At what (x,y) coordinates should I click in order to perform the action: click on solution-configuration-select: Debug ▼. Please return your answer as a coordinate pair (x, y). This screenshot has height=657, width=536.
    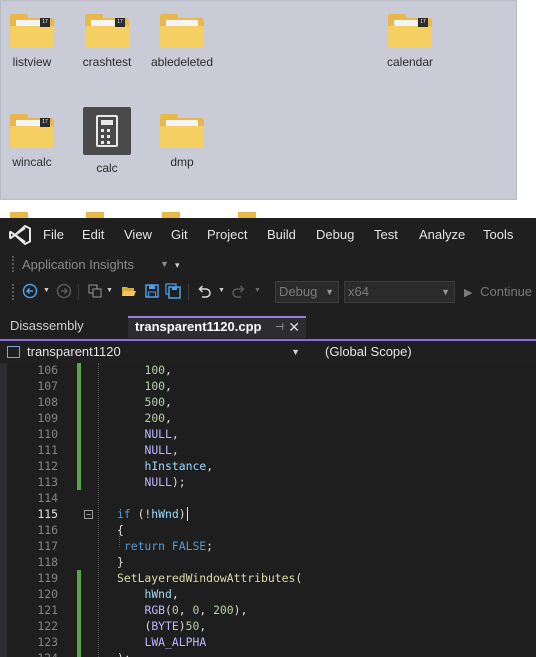
    Looking at the image, I should click on (307, 292).